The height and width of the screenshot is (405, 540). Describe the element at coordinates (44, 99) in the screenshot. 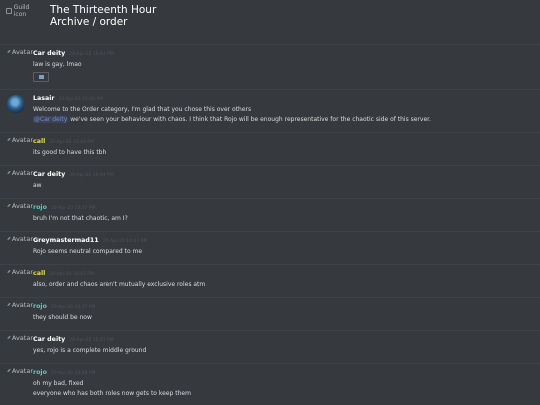

I see `author-name: Lasair` at that location.